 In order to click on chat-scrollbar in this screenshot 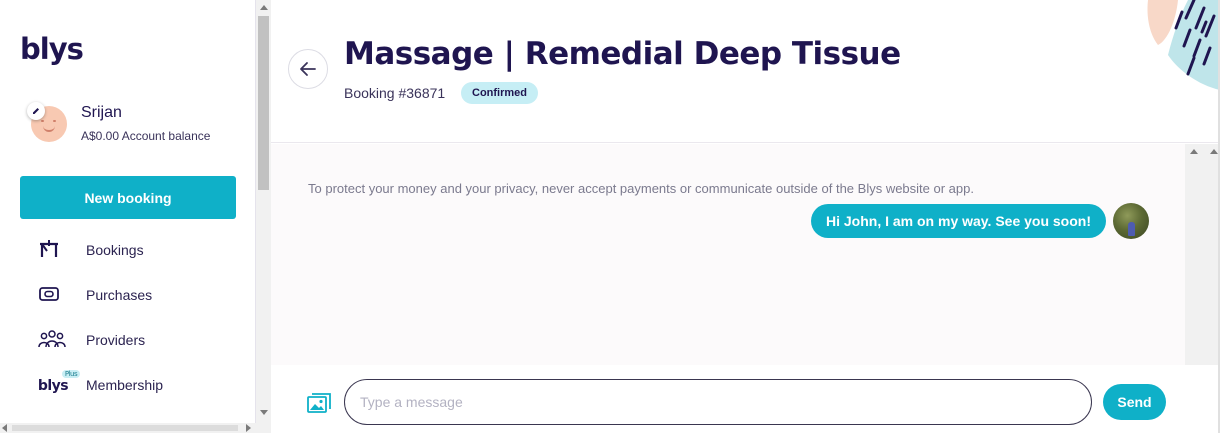, I will do `click(1202, 254)`.